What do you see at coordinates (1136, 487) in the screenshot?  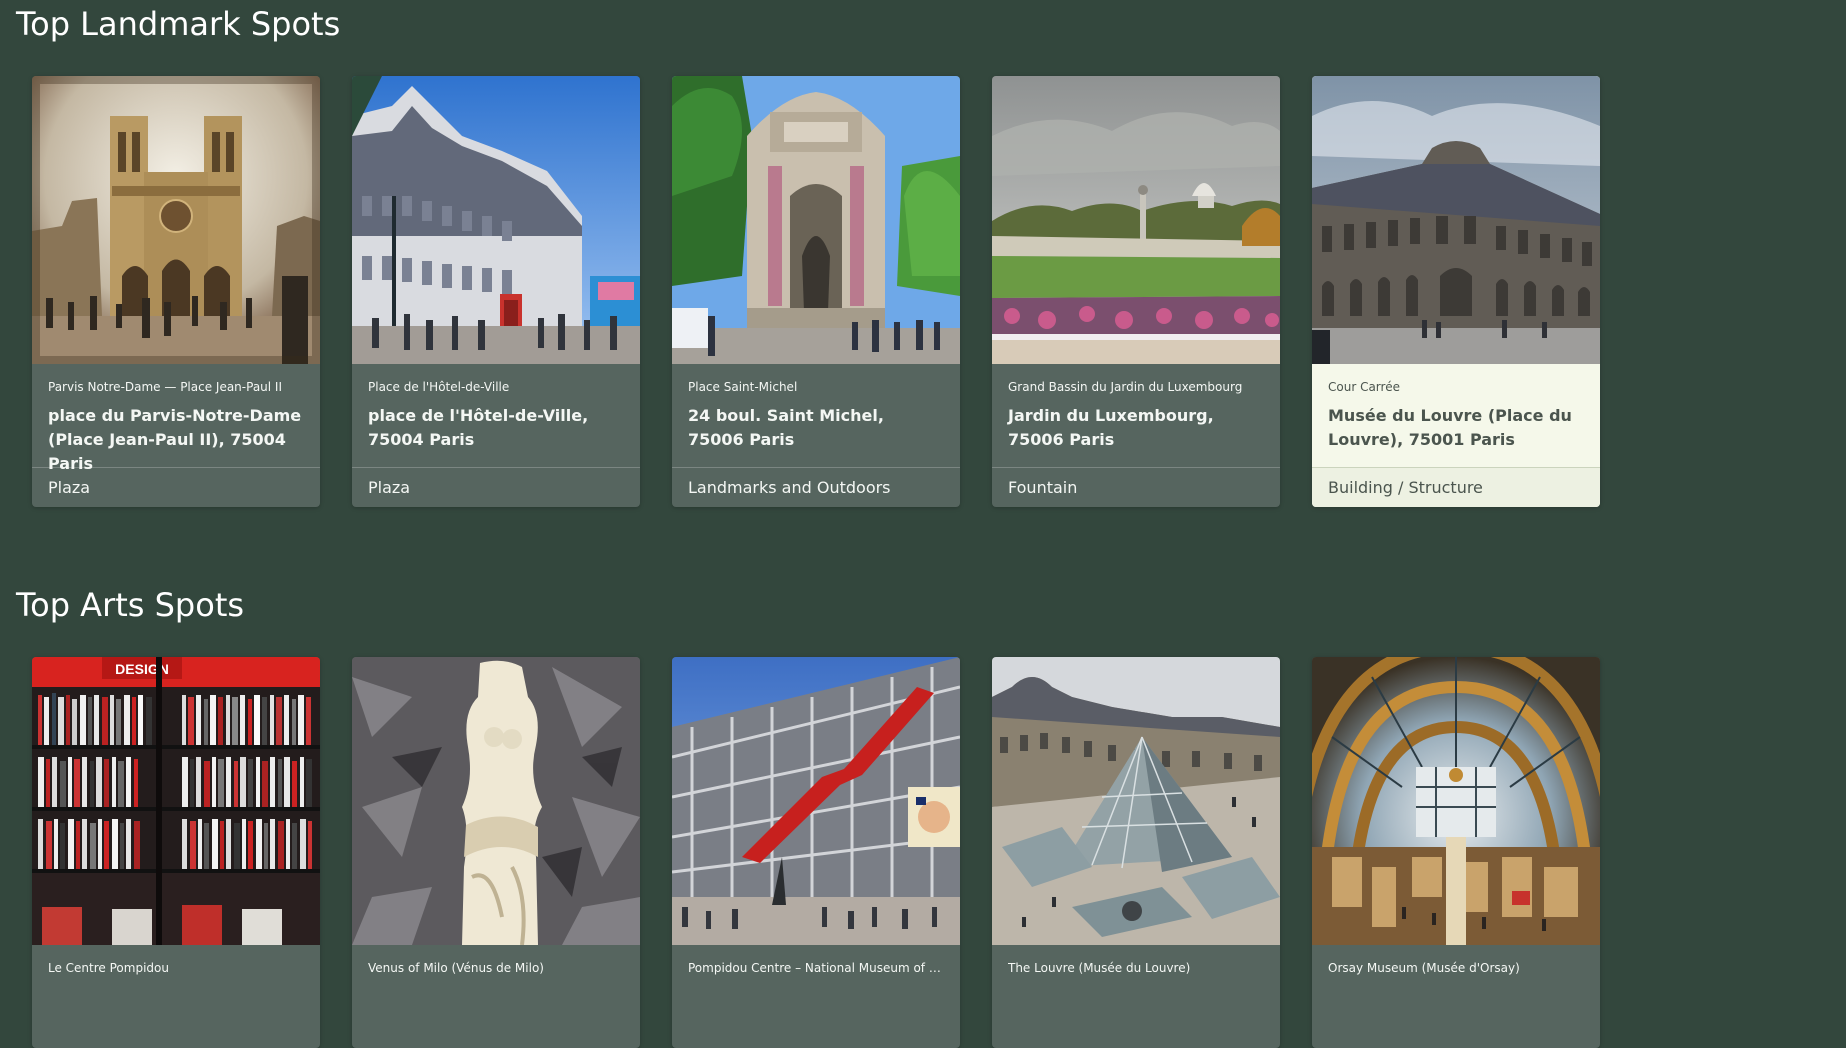 I see `card-category: Fountain` at bounding box center [1136, 487].